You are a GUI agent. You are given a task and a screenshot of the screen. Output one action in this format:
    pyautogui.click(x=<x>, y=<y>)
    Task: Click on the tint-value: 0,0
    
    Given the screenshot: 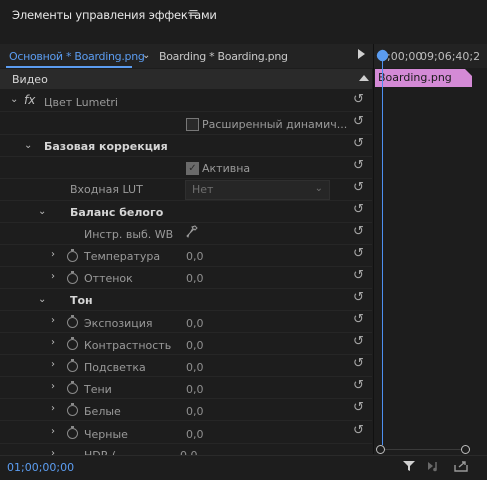 What is the action you would take?
    pyautogui.click(x=195, y=278)
    